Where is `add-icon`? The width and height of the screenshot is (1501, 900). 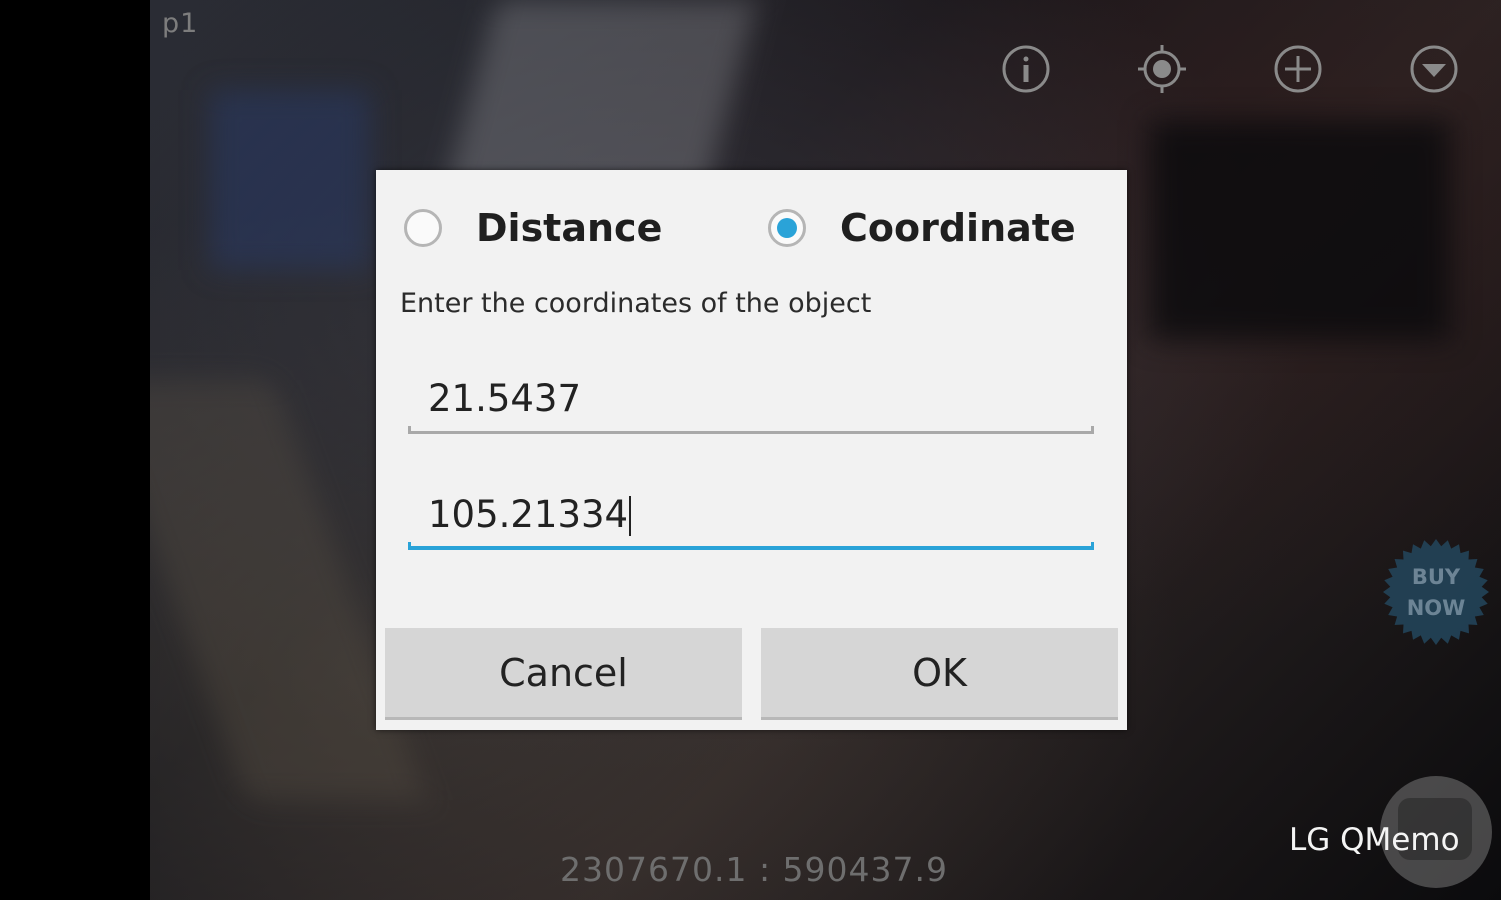
add-icon is located at coordinates (1298, 69).